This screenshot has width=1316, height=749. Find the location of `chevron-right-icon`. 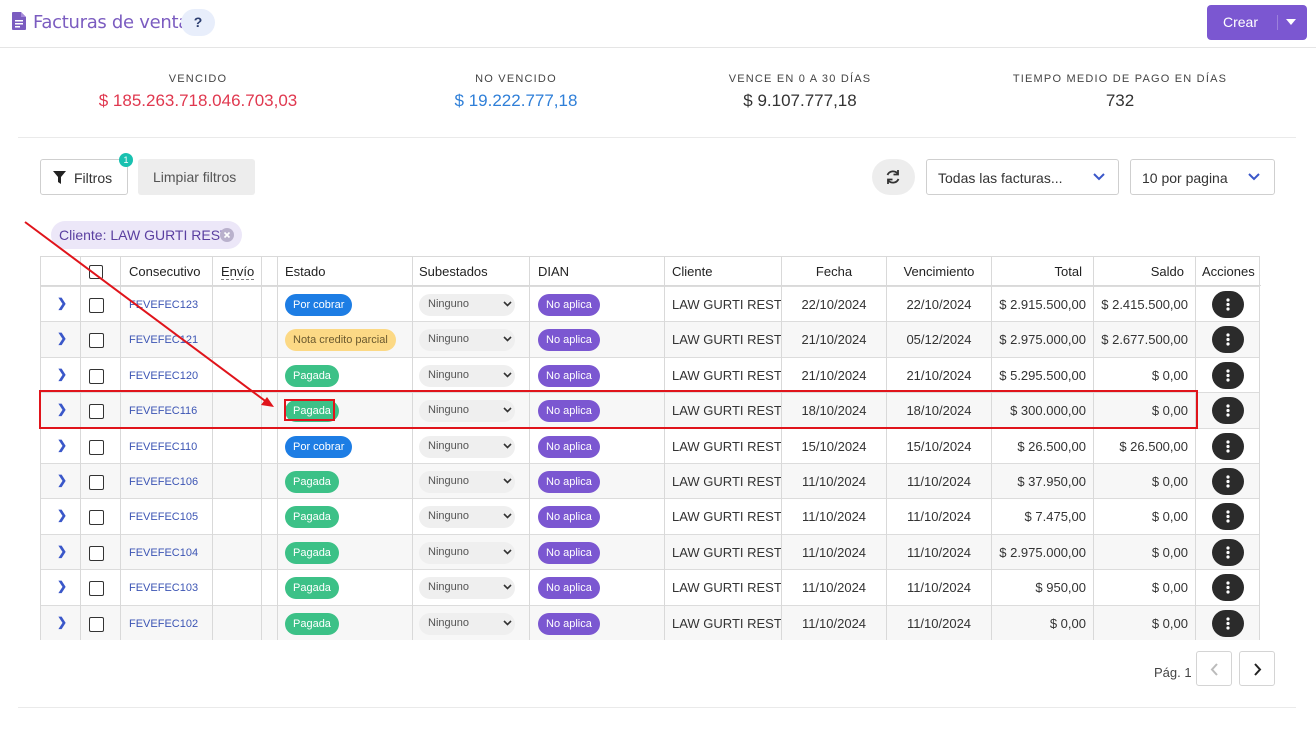

chevron-right-icon is located at coordinates (1258, 669).